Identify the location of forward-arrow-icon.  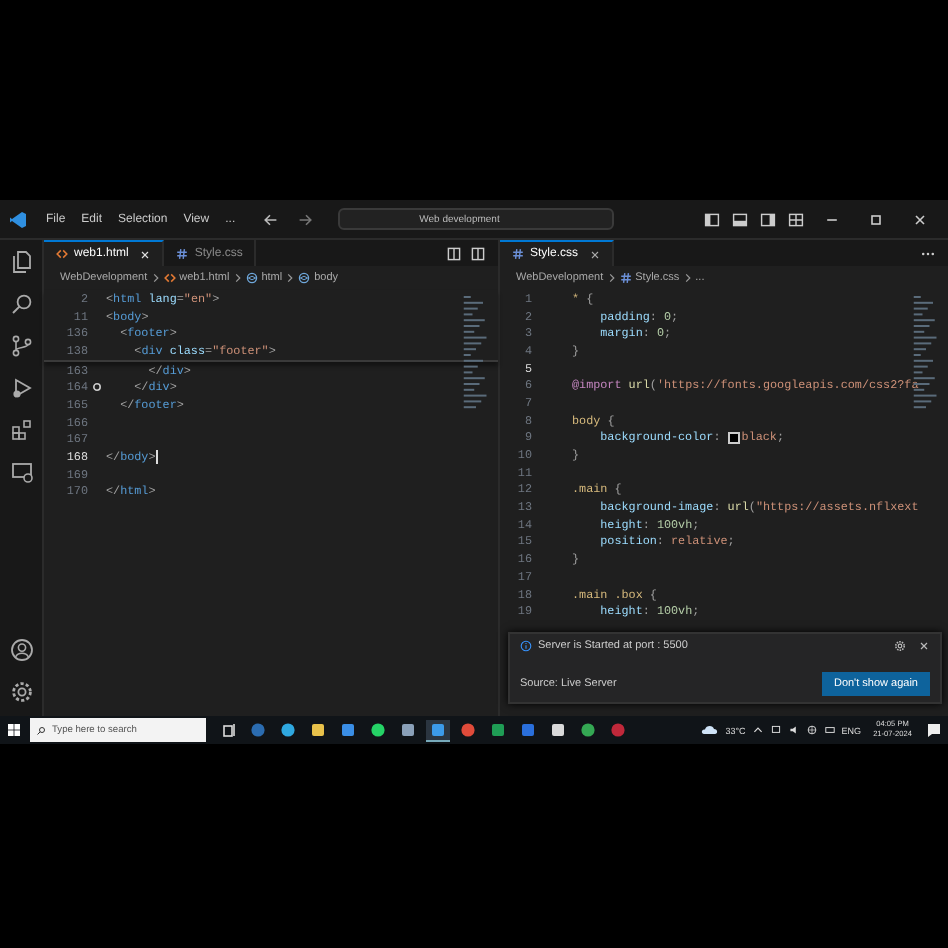
(305, 219).